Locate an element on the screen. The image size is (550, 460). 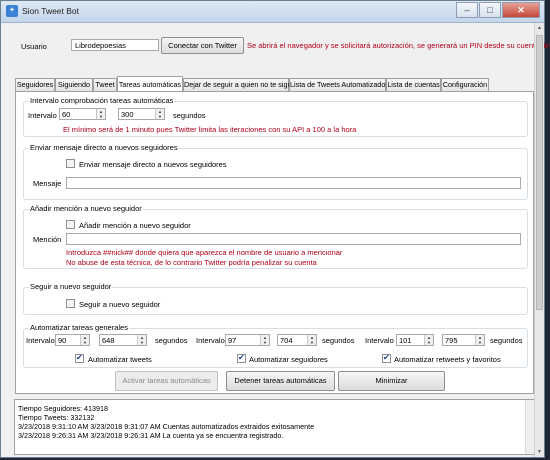
automate-tweets-label: Automatizar tweets is located at coordinates (120, 359).